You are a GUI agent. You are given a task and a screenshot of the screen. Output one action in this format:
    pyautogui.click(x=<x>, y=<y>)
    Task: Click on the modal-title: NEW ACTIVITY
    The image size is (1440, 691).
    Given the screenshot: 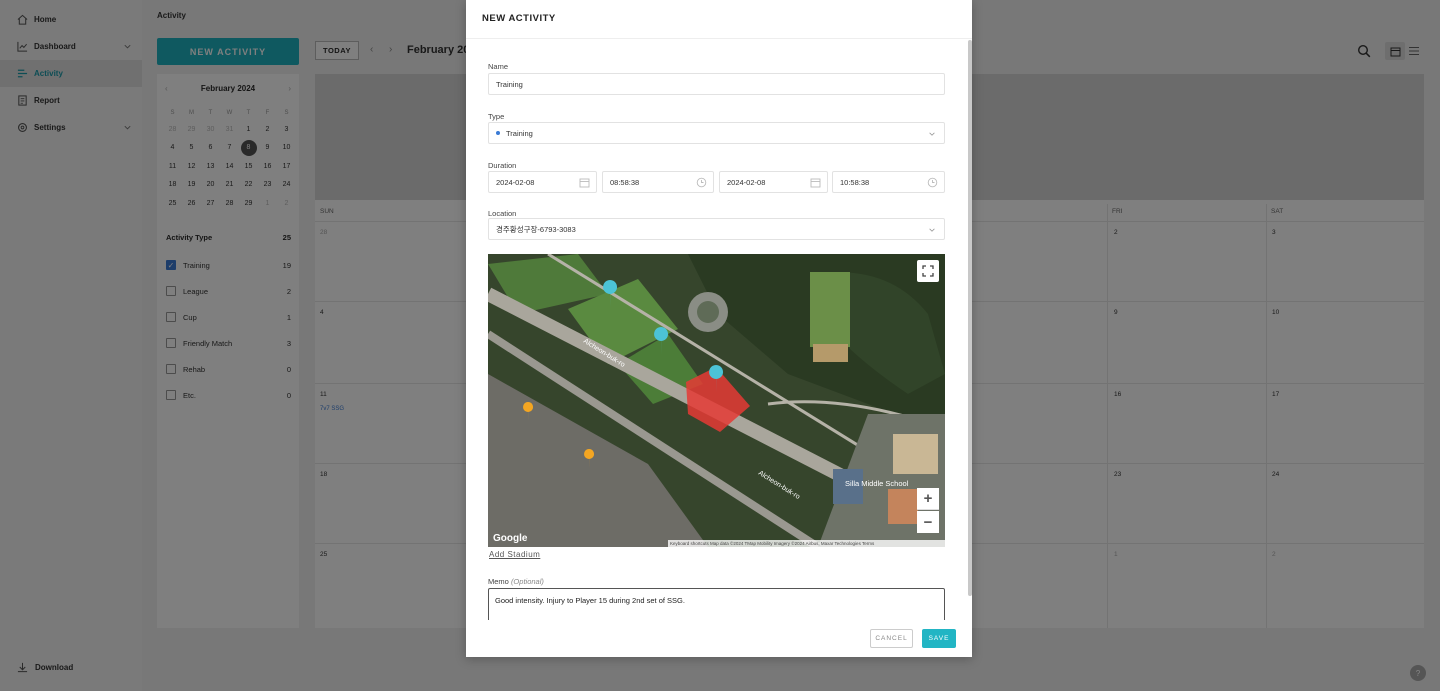 What is the action you would take?
    pyautogui.click(x=519, y=18)
    